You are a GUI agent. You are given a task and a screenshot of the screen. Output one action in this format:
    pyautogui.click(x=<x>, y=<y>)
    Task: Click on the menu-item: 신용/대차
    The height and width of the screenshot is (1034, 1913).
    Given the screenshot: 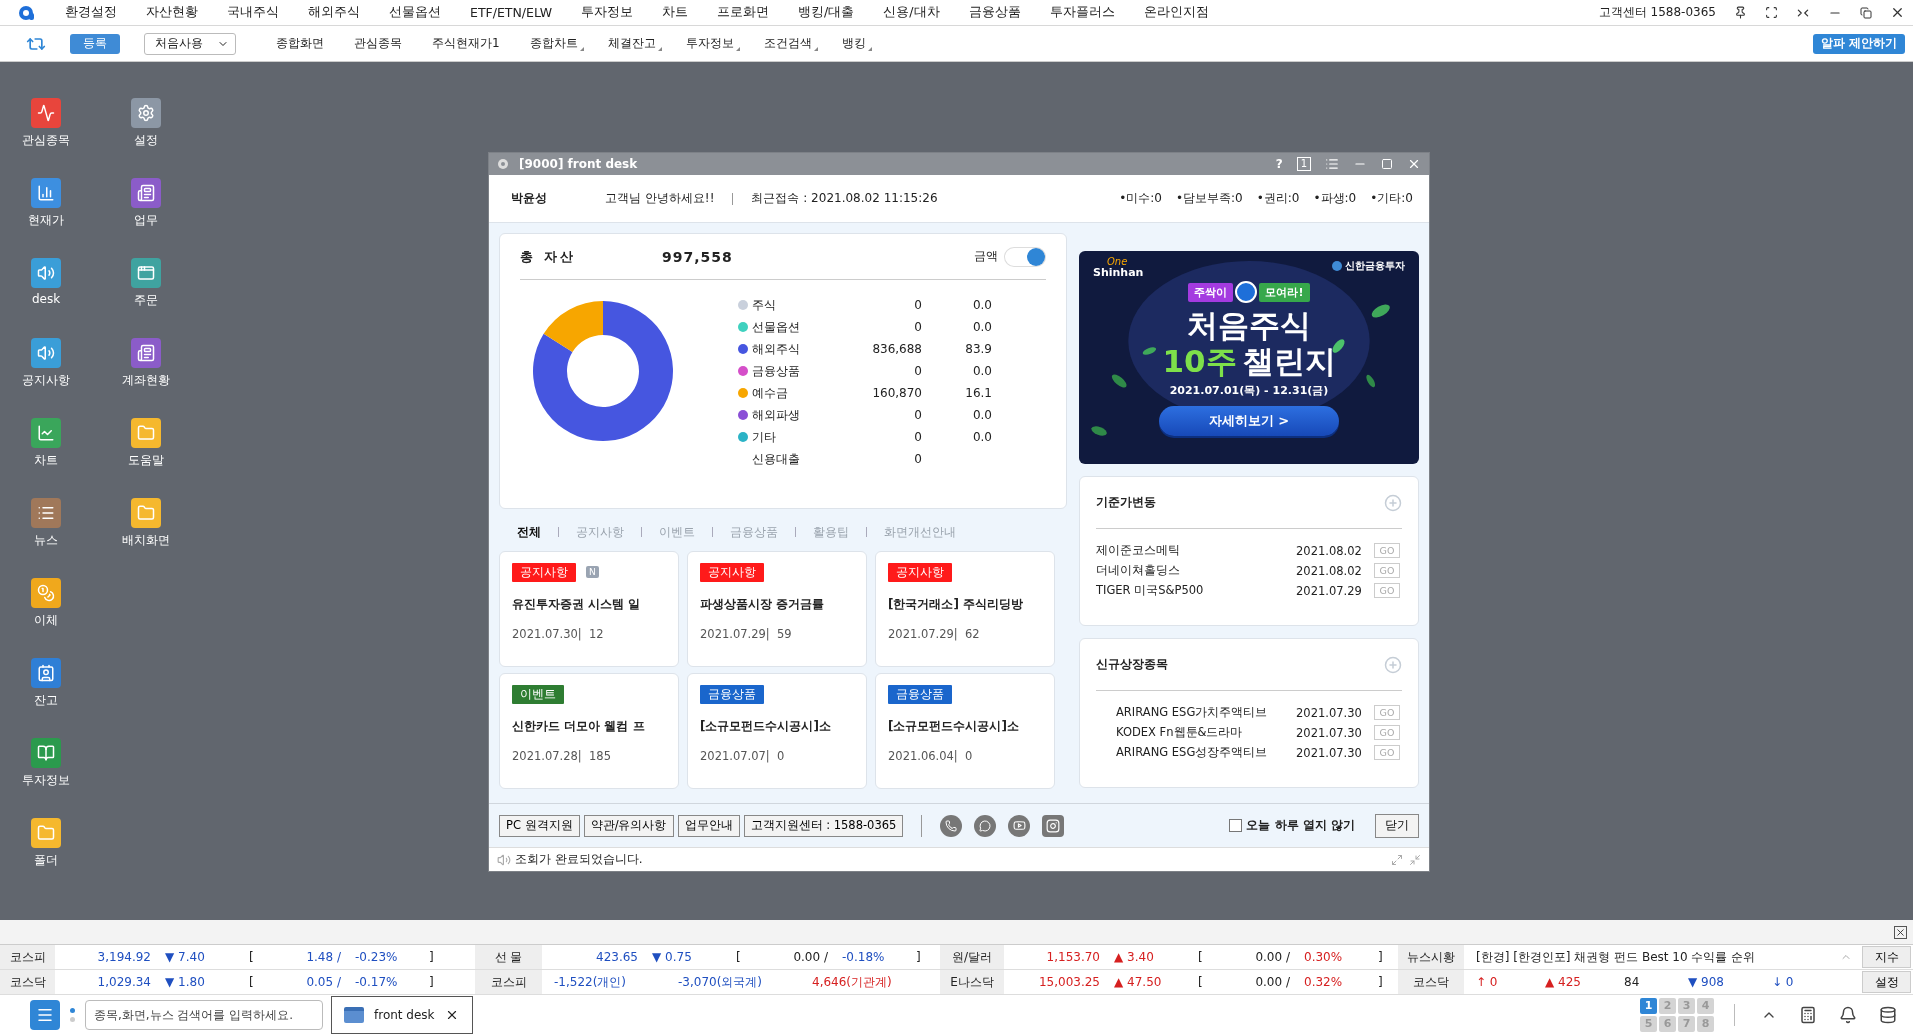 What is the action you would take?
    pyautogui.click(x=911, y=12)
    